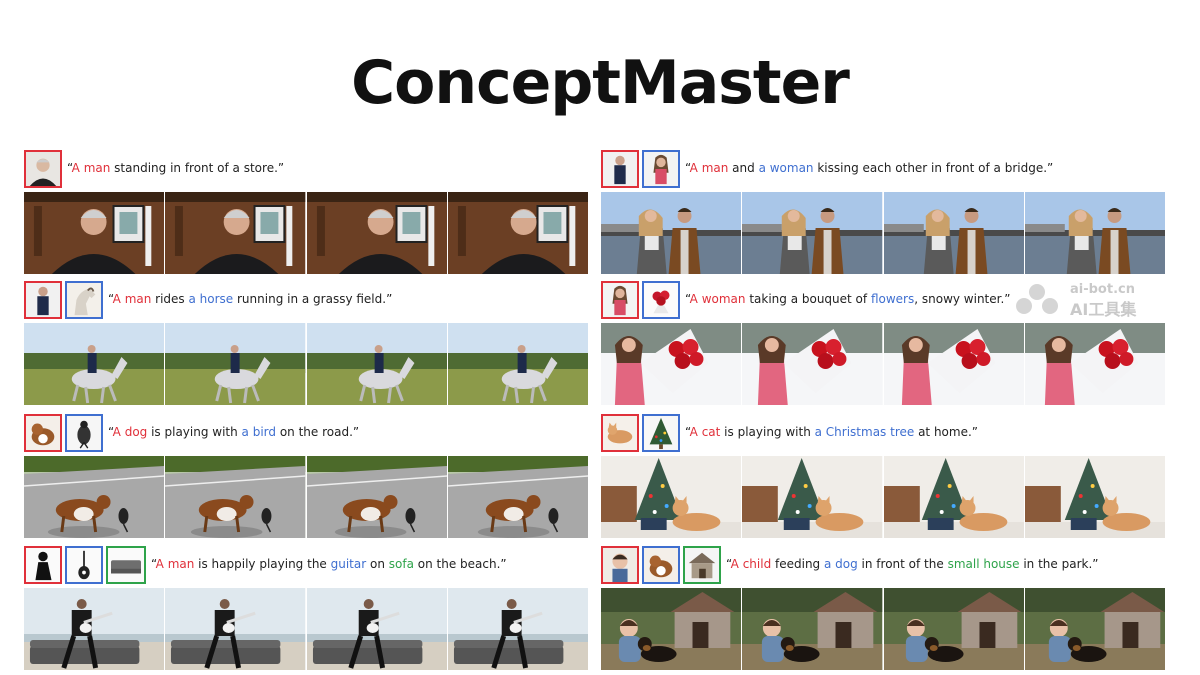  What do you see at coordinates (84, 300) in the screenshot?
I see `horse-icon` at bounding box center [84, 300].